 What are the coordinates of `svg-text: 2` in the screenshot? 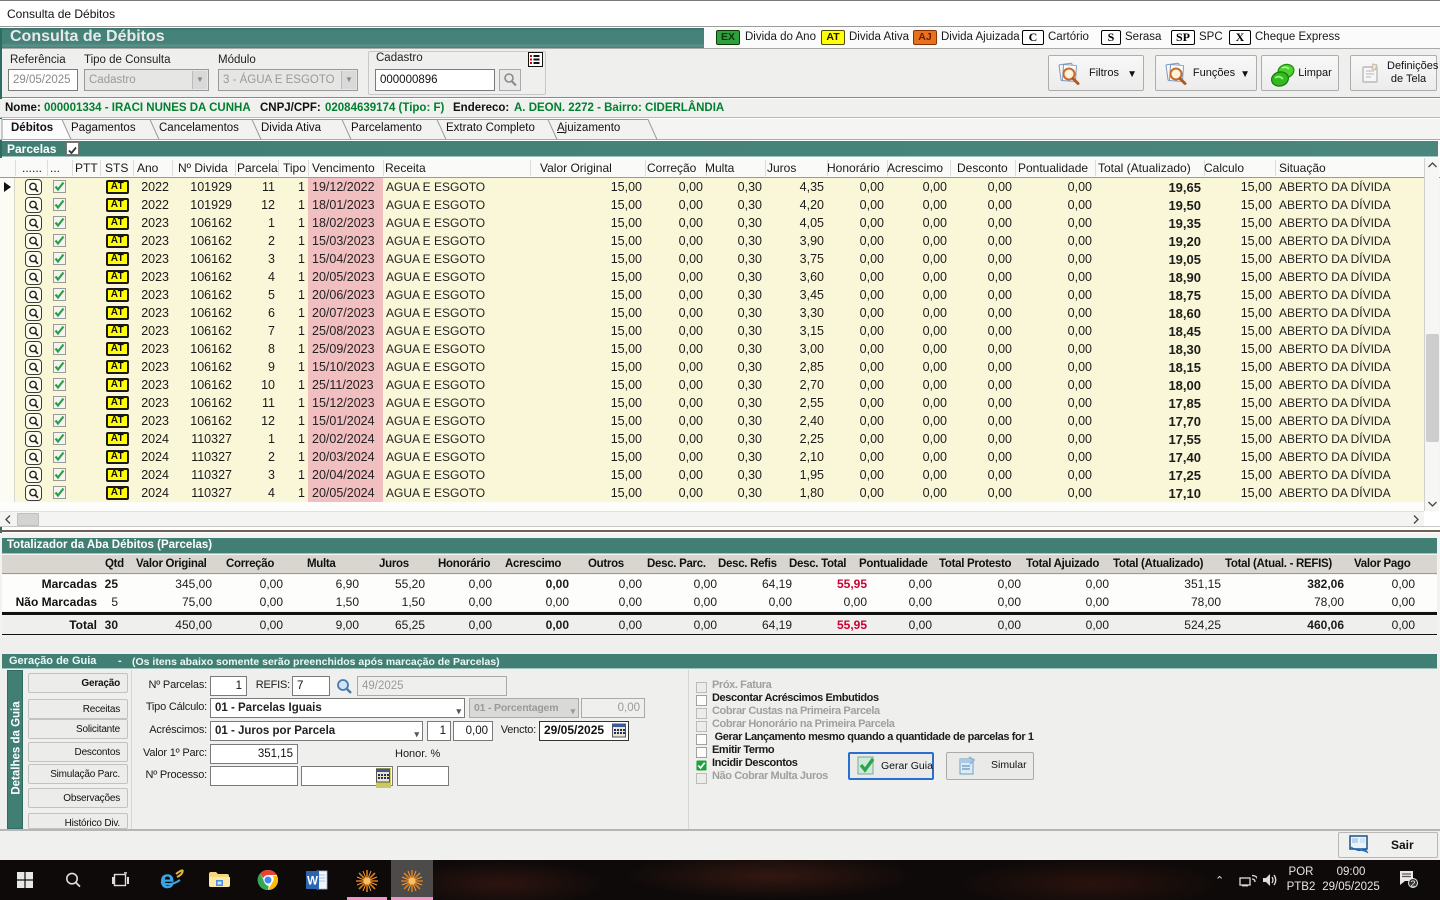 It's located at (1413, 883).